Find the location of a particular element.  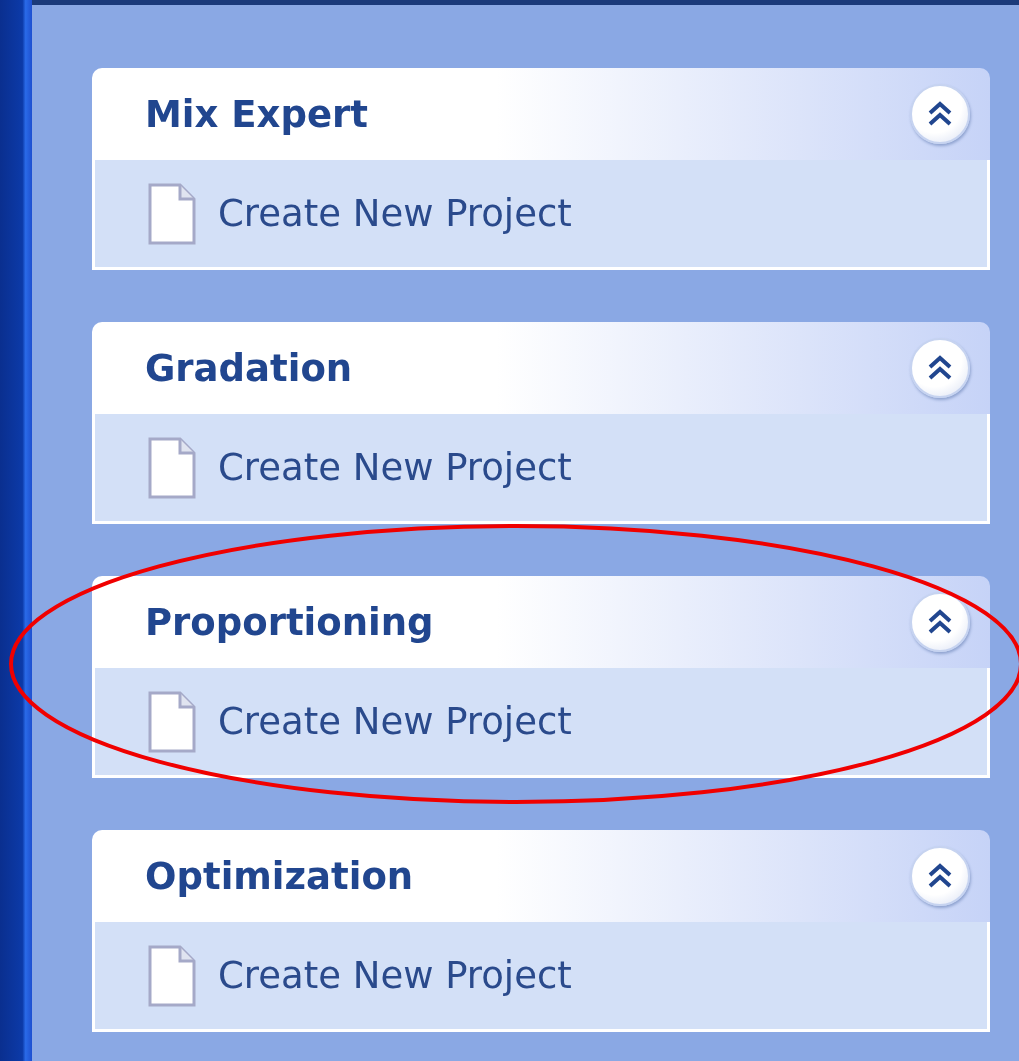

group-title: Gradation is located at coordinates (249, 368).